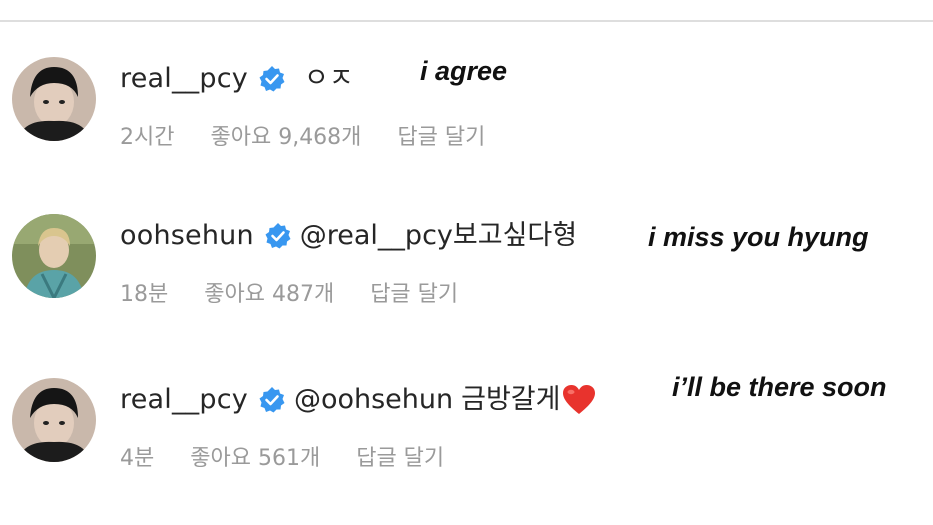 This screenshot has width=933, height=525. Describe the element at coordinates (515, 235) in the screenshot. I see `comment-text: 보고싶다형` at that location.